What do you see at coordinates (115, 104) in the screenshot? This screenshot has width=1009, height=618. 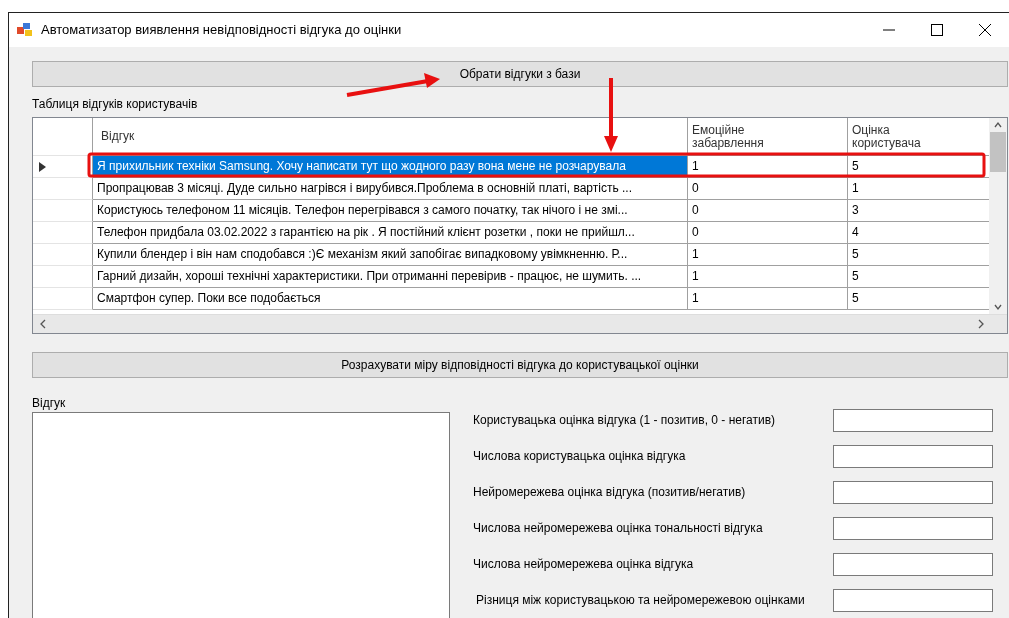 I see `table-label: Таблиця відгуків користувачів` at bounding box center [115, 104].